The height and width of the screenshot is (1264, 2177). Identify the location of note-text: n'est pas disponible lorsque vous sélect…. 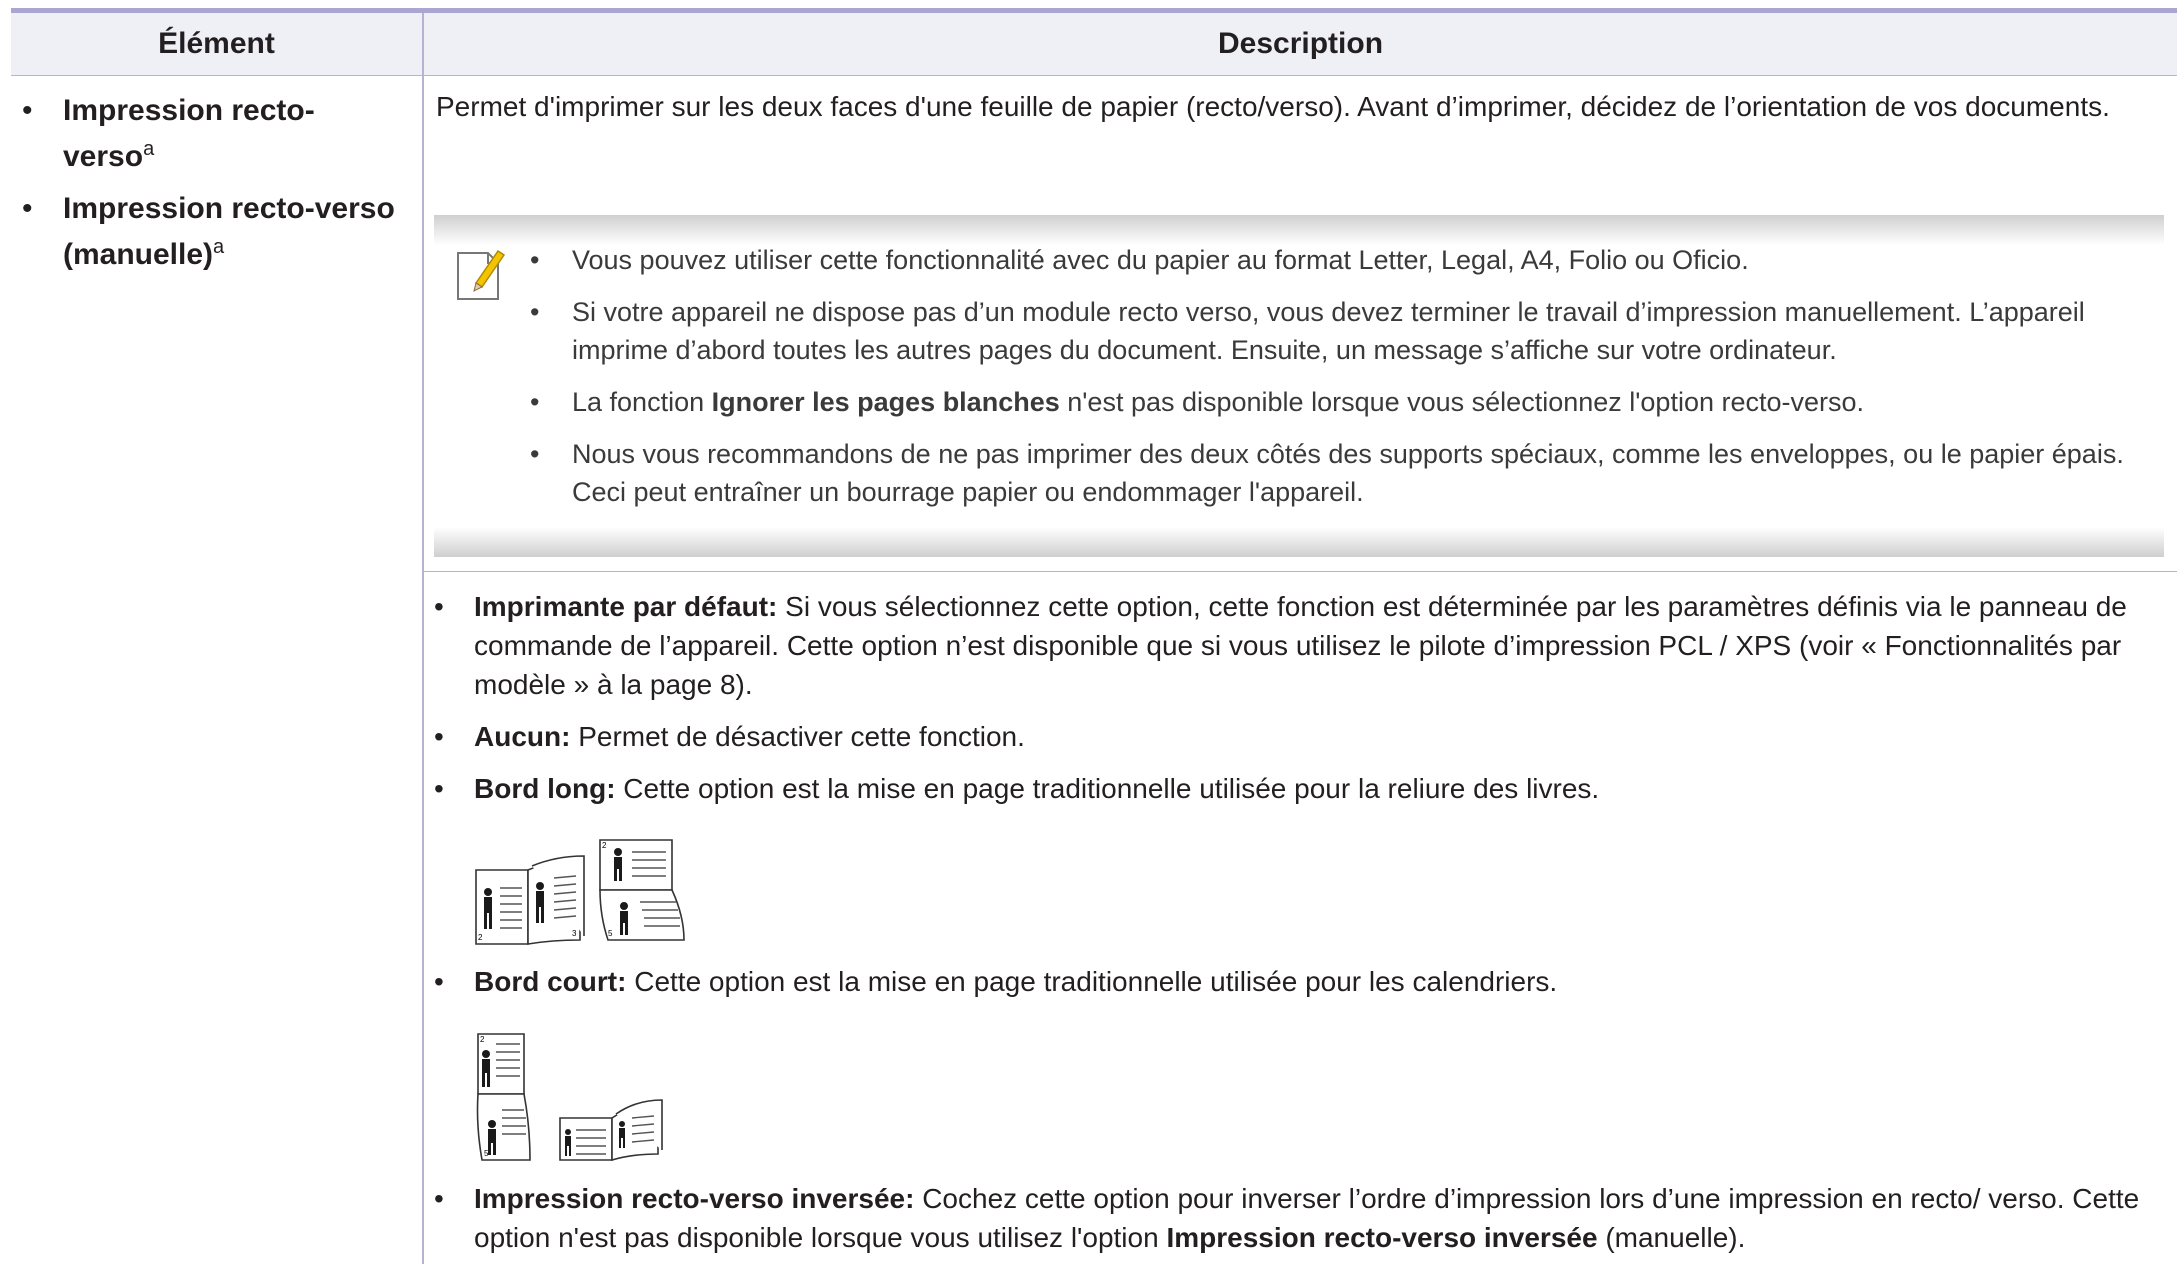
(1462, 402).